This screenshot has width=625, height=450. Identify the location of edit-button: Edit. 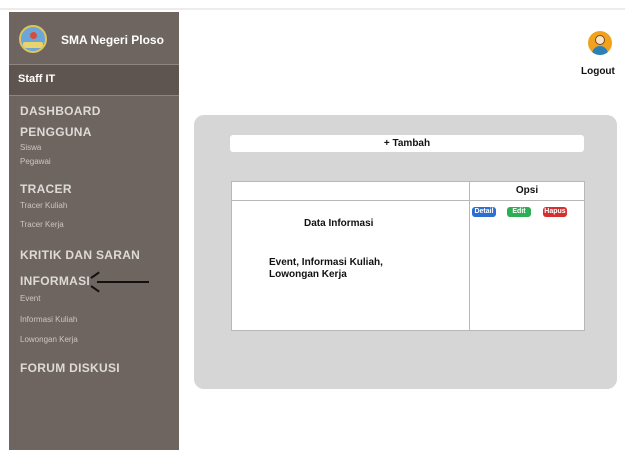
(519, 212).